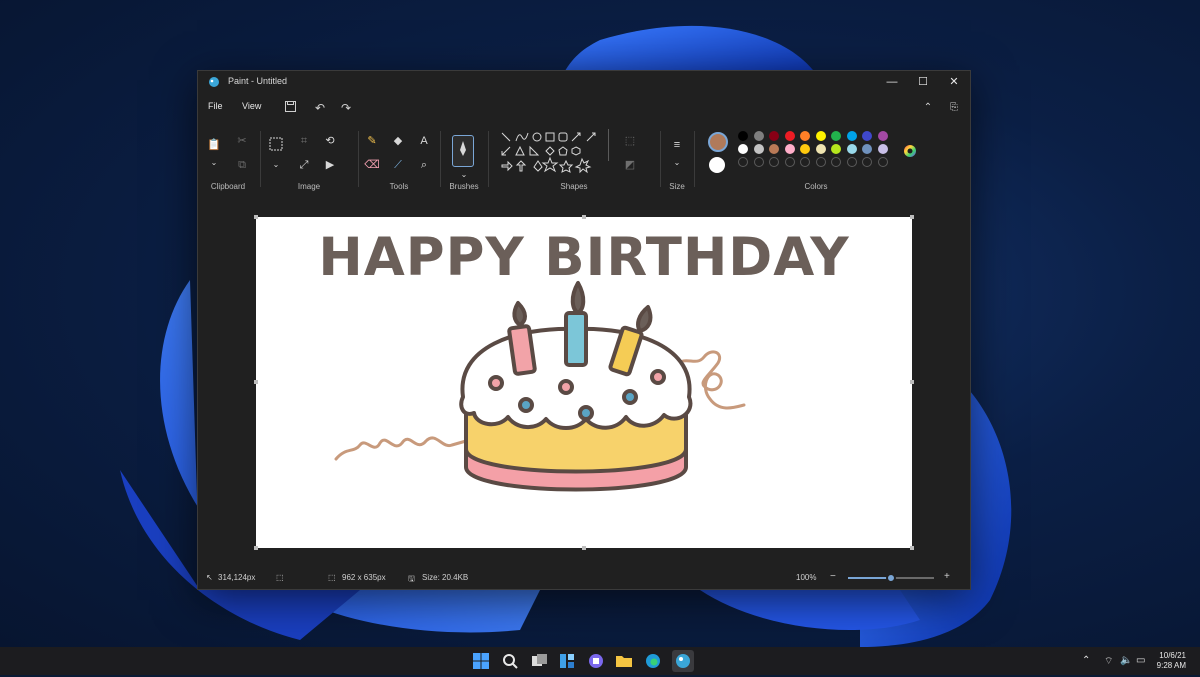  I want to click on group-label-image: Image, so click(309, 186).